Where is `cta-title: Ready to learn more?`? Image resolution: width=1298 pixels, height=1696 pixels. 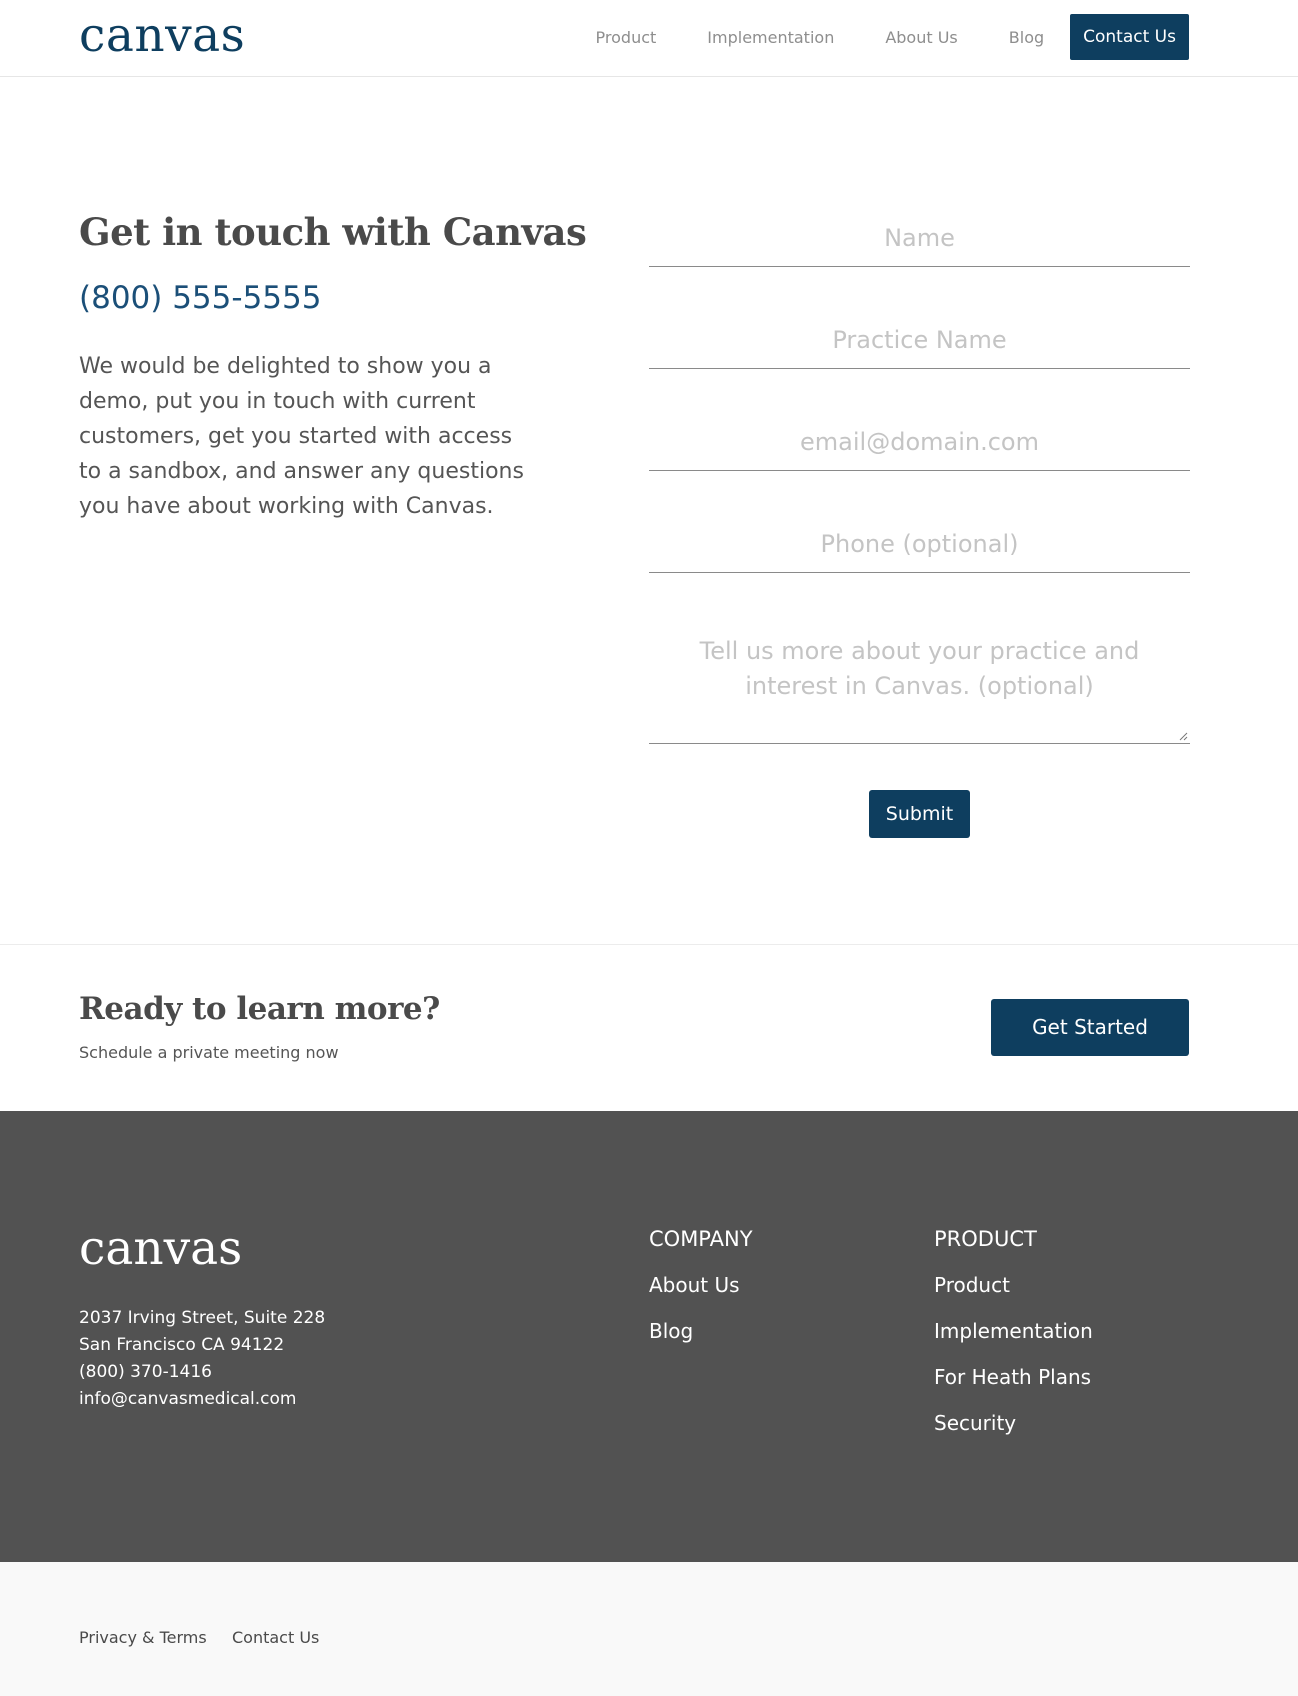
cta-title: Ready to learn more? is located at coordinates (259, 1009).